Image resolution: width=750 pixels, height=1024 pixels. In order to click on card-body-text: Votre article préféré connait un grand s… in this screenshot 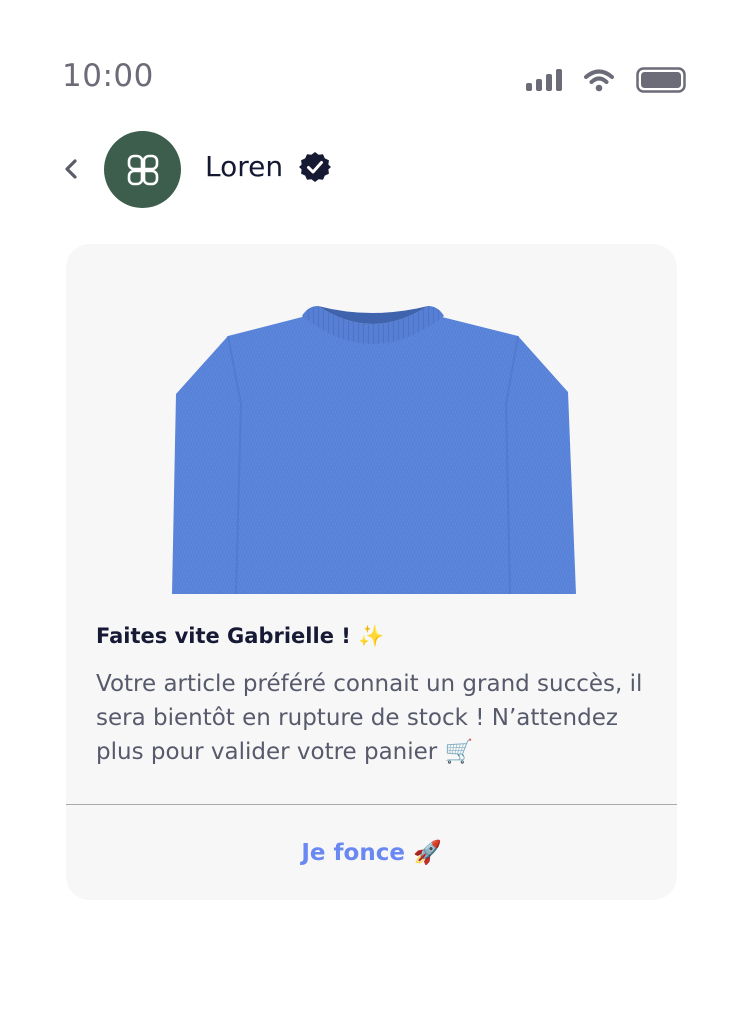, I will do `click(369, 718)`.